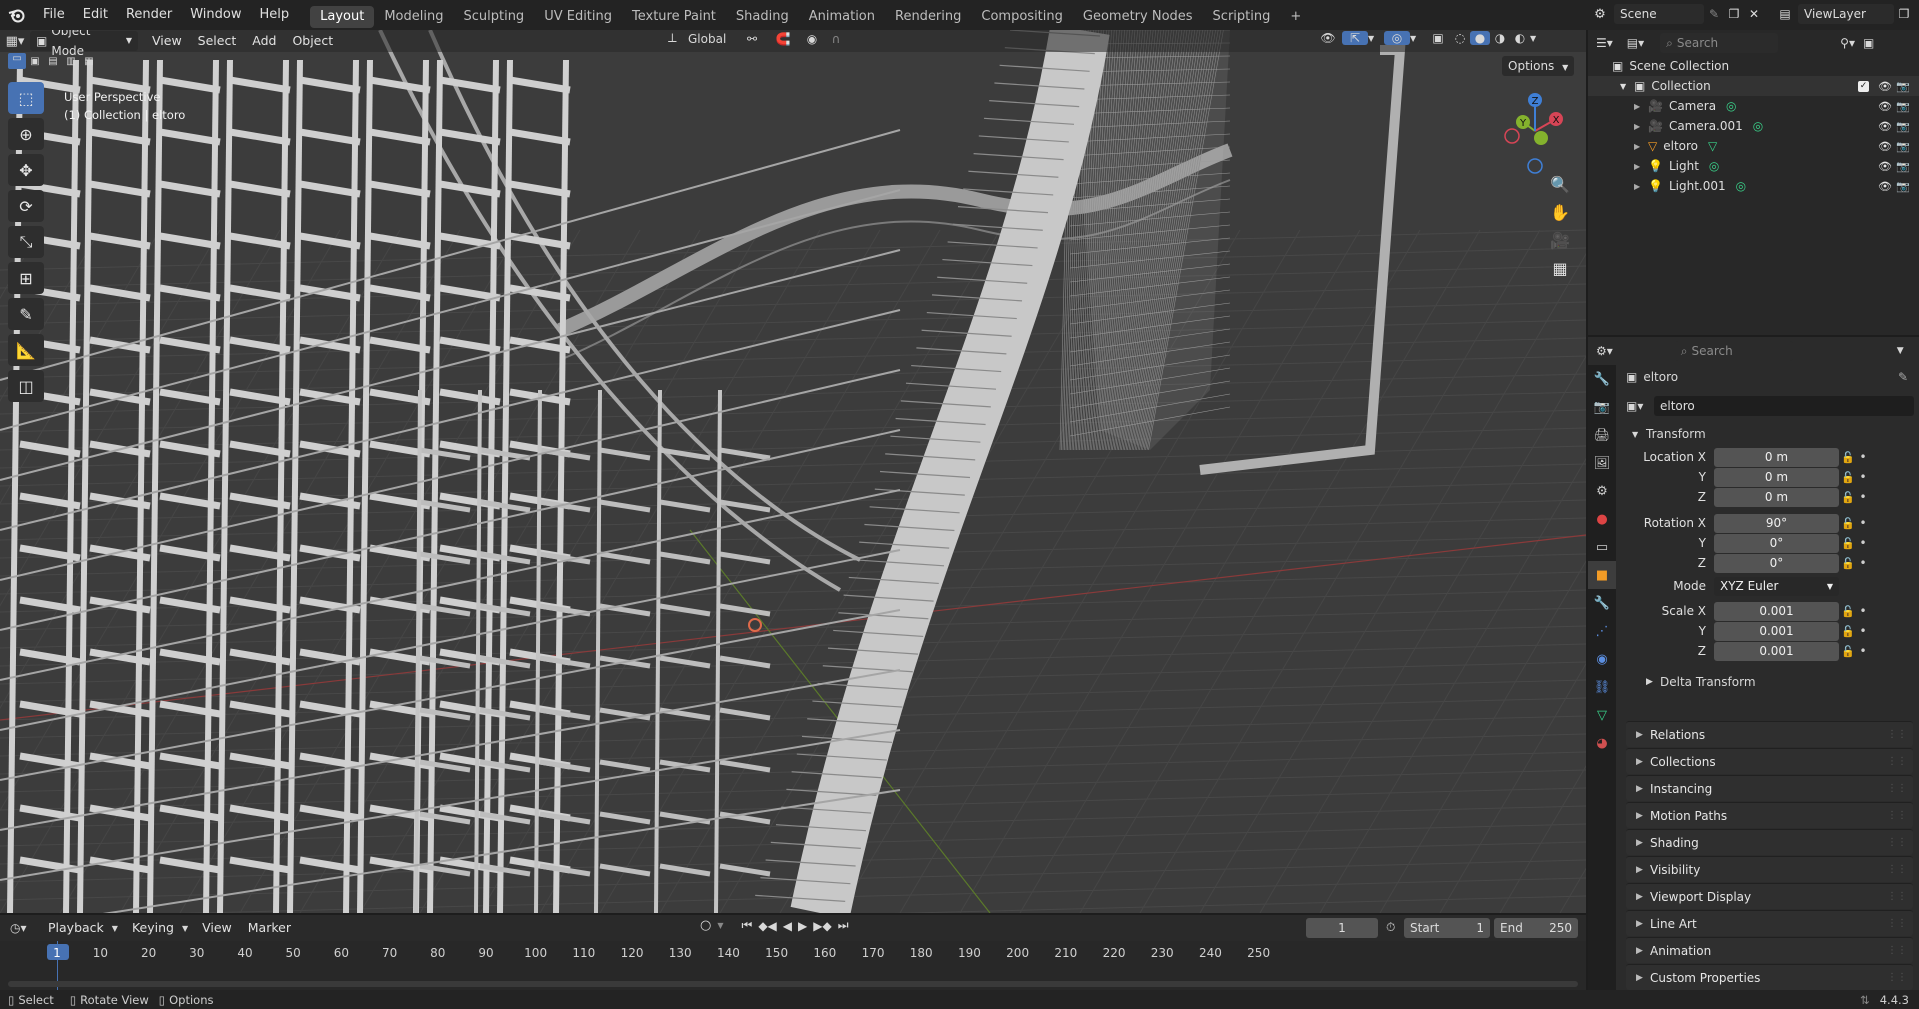 The image size is (1919, 1009). Describe the element at coordinates (1602, 631) in the screenshot. I see `particles-tab-icon: ⋰` at that location.